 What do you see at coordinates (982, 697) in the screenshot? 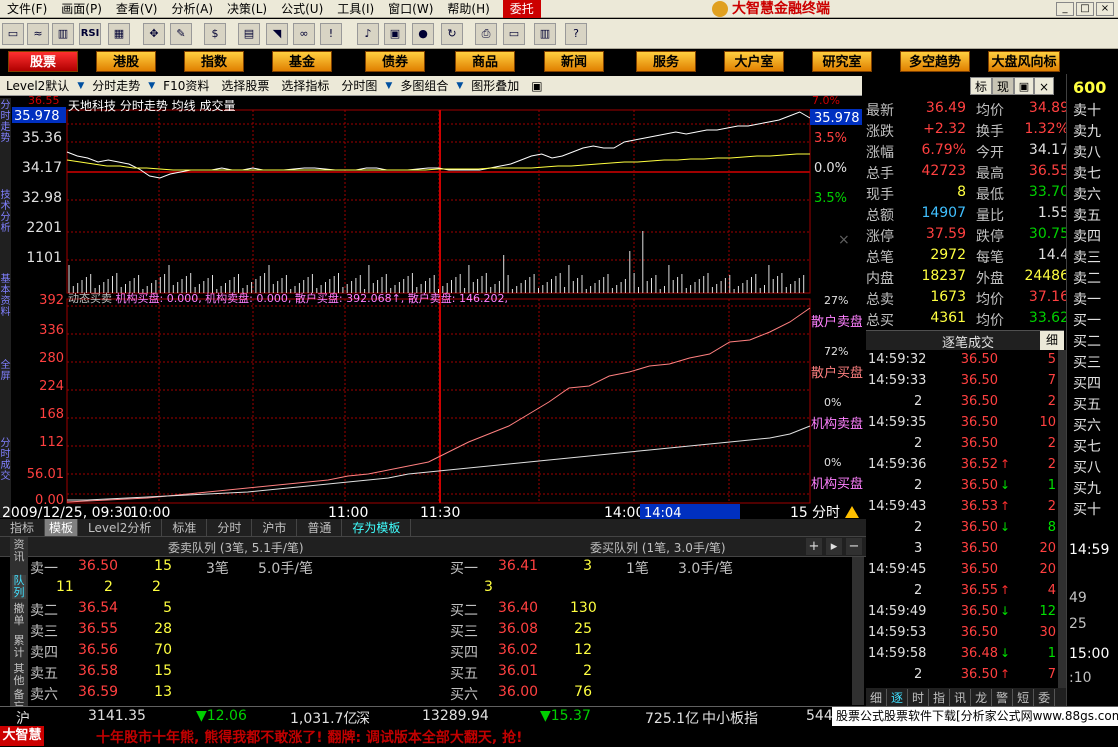
I see `right-bottom-tab-5: 龙` at bounding box center [982, 697].